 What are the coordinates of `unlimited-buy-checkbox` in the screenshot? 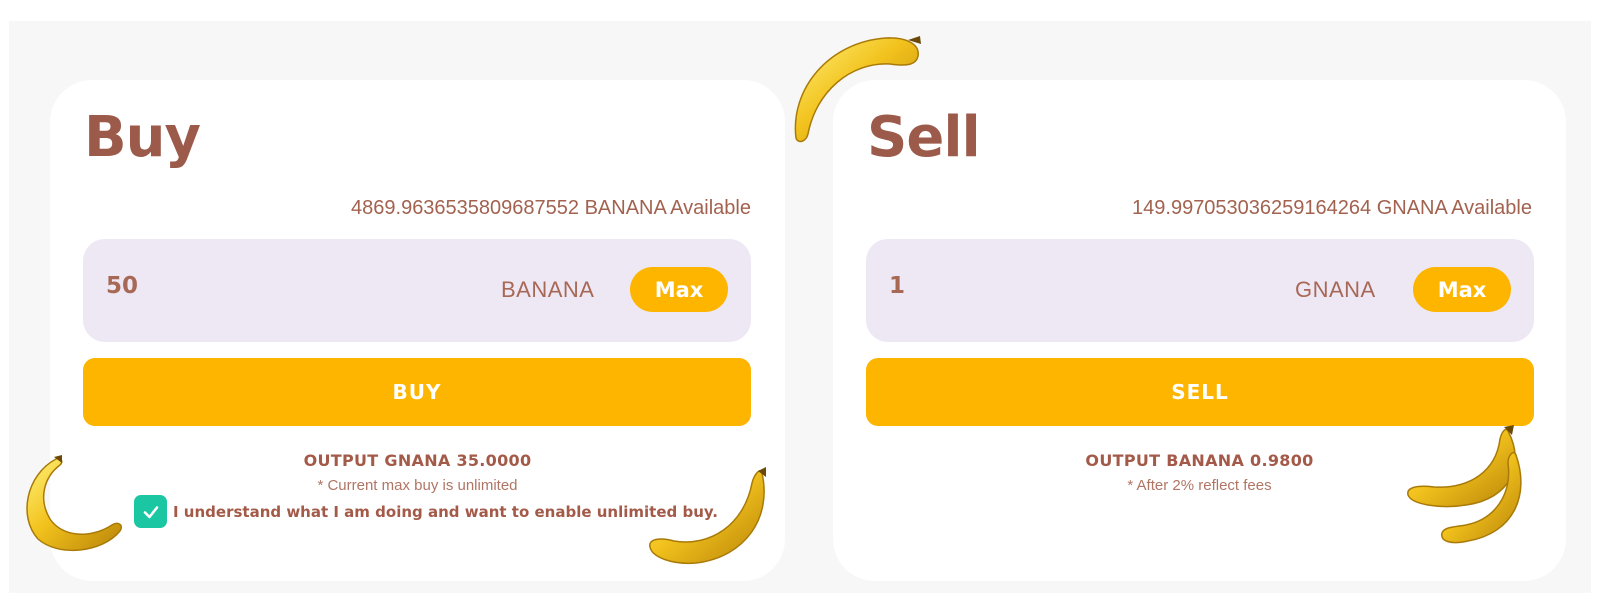 It's located at (150, 511).